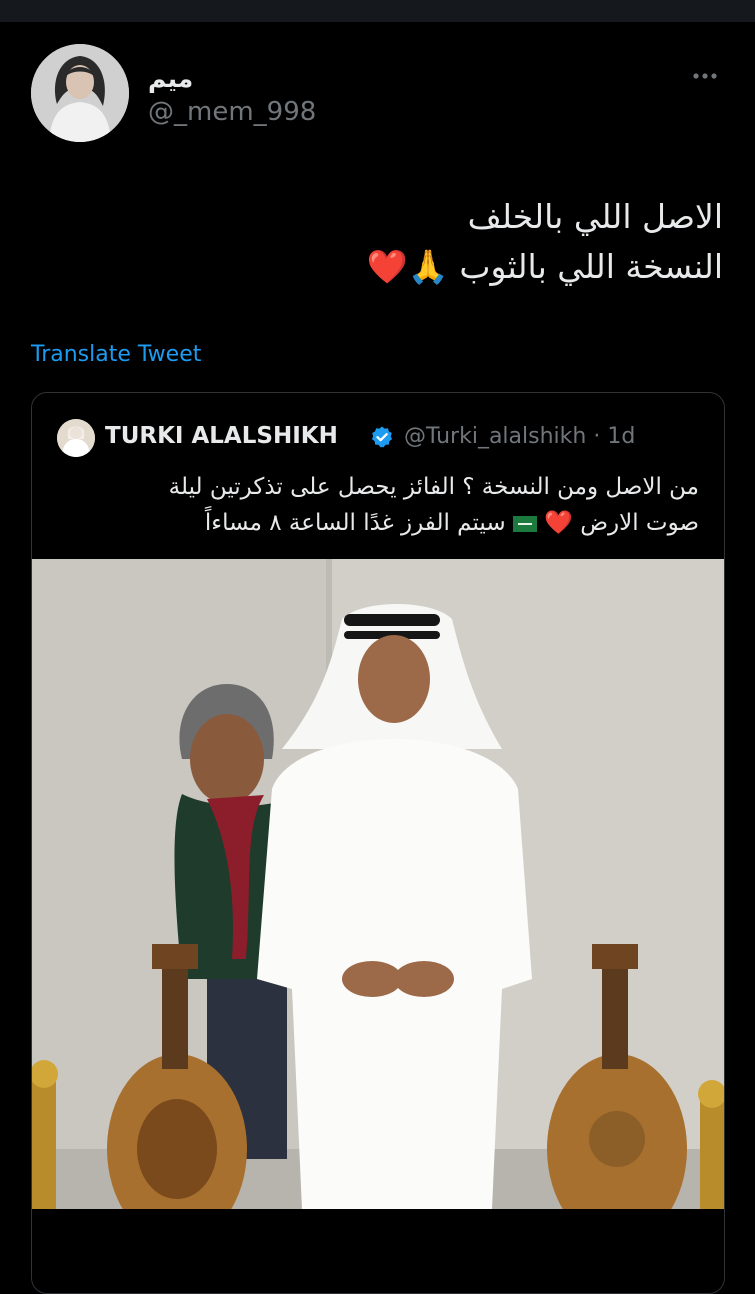  I want to click on translate-tweet-link: Translate Tweet, so click(116, 354).